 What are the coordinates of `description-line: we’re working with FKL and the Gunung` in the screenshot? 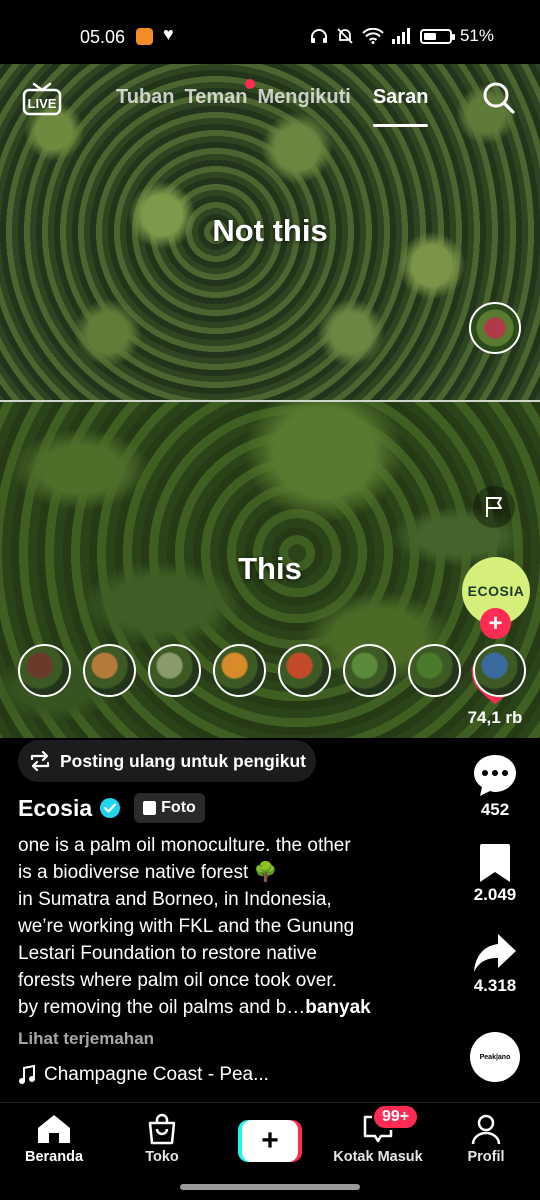 It's located at (186, 926).